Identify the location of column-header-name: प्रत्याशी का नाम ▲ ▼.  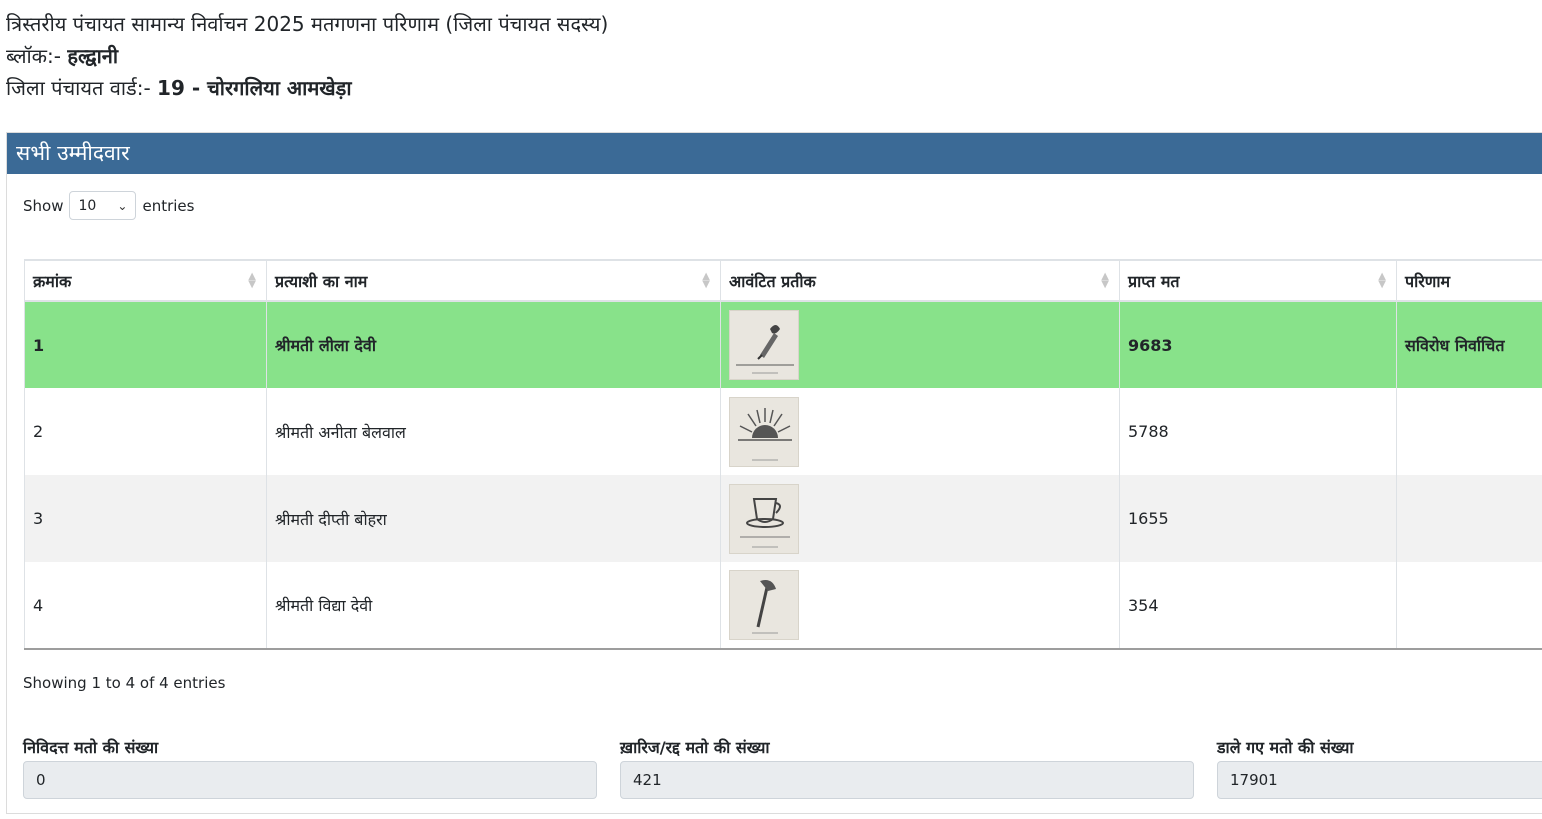
(493, 280).